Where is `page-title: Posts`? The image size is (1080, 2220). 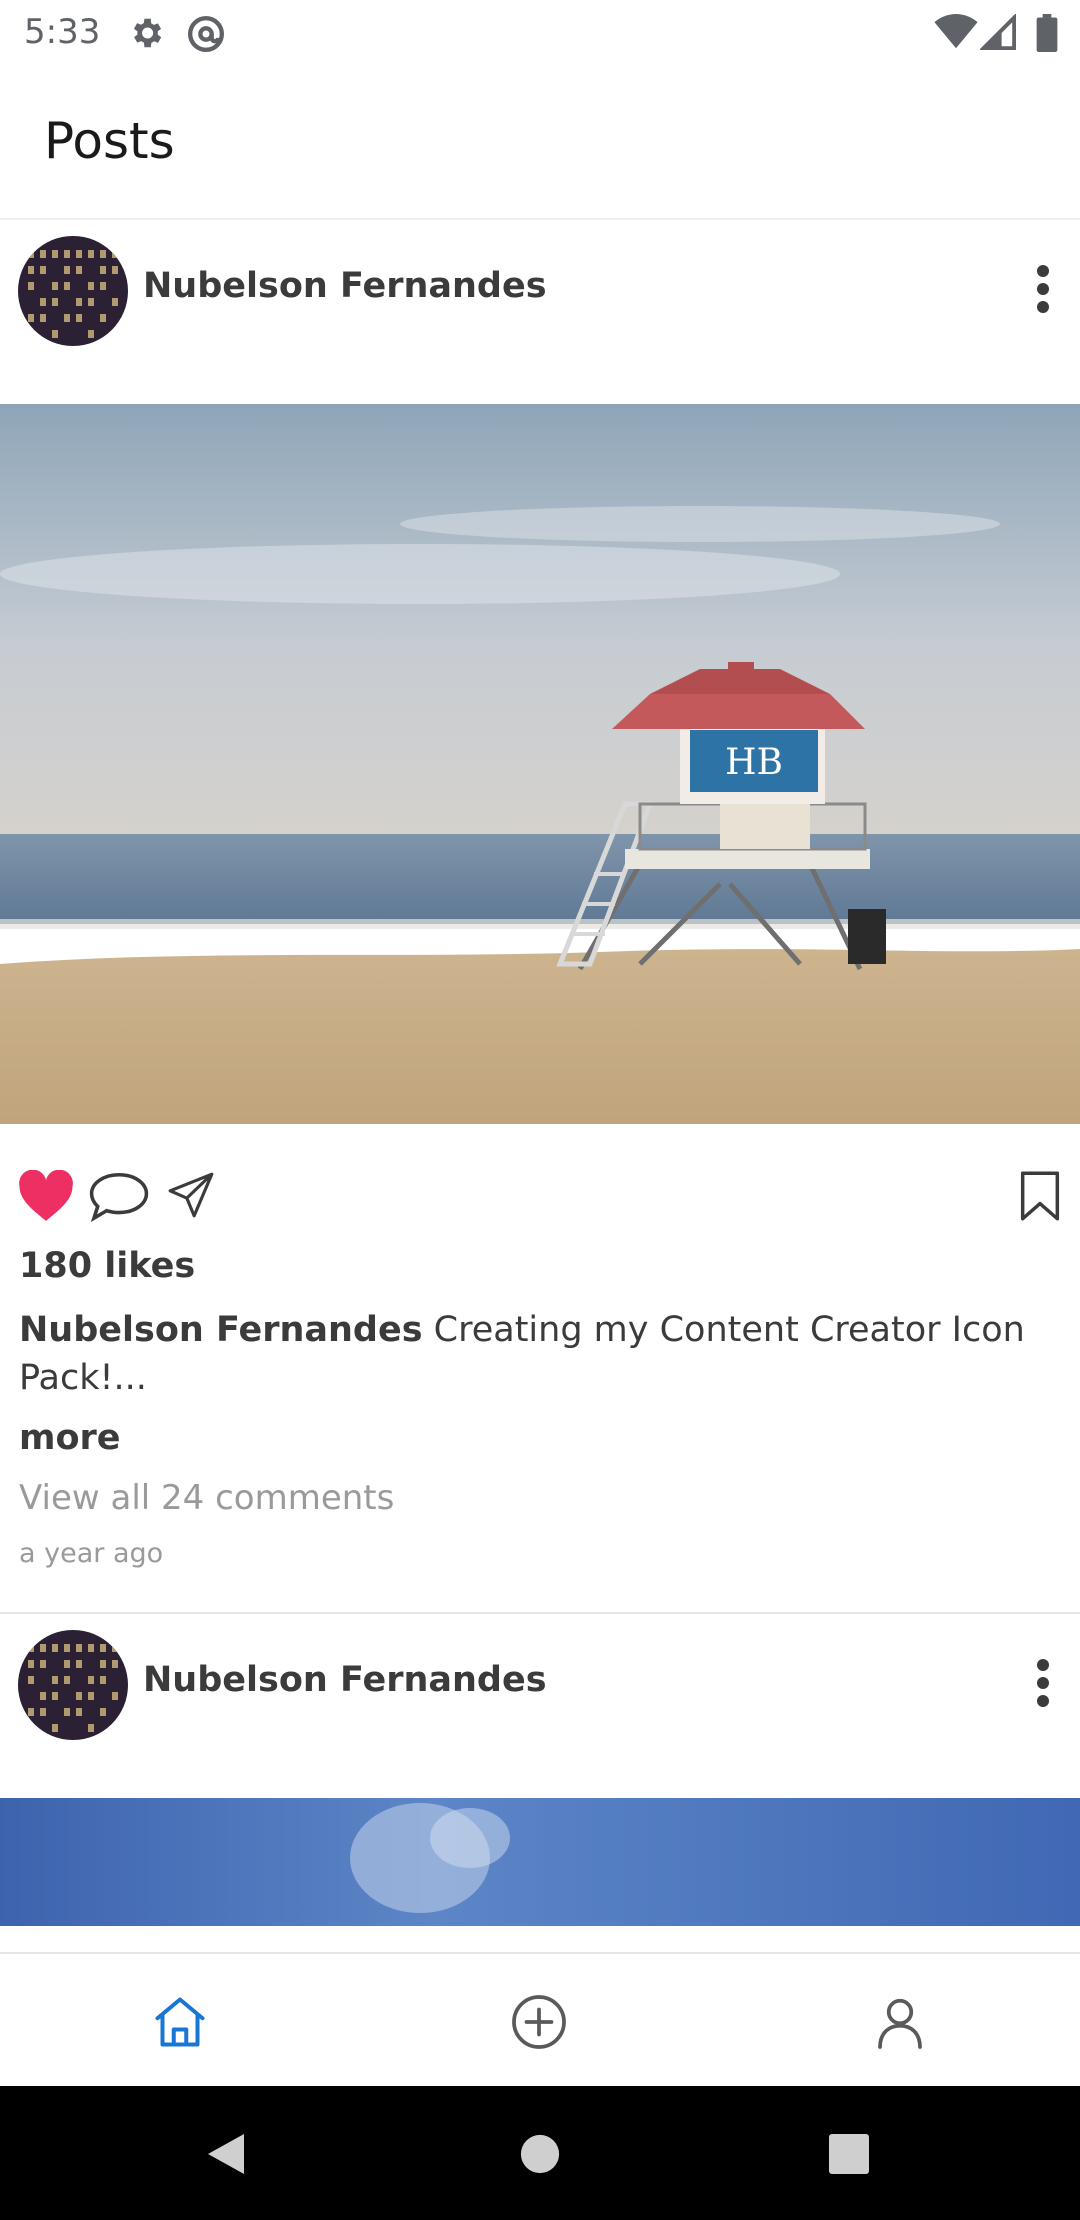 page-title: Posts is located at coordinates (109, 141).